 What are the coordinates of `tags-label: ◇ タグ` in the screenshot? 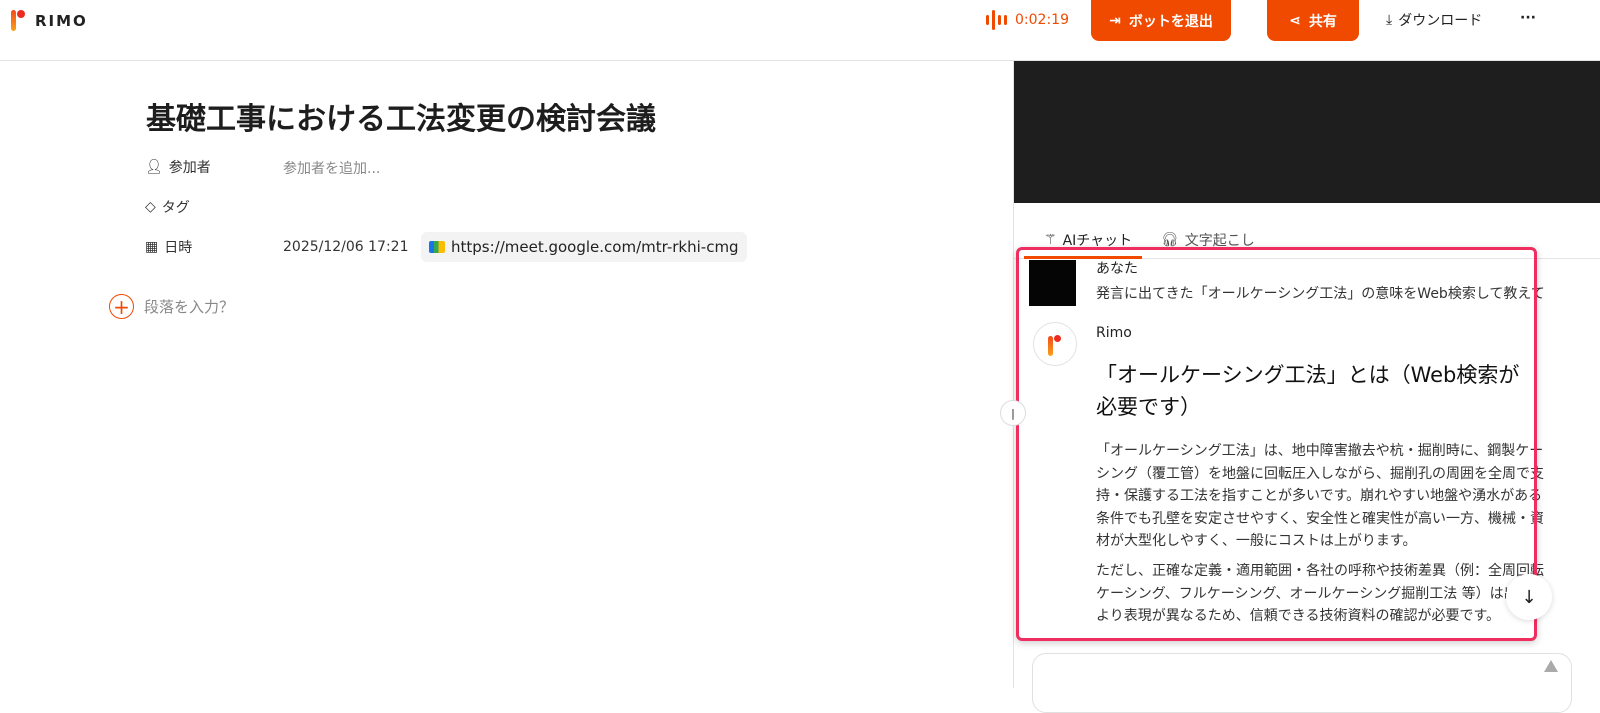 It's located at (167, 207).